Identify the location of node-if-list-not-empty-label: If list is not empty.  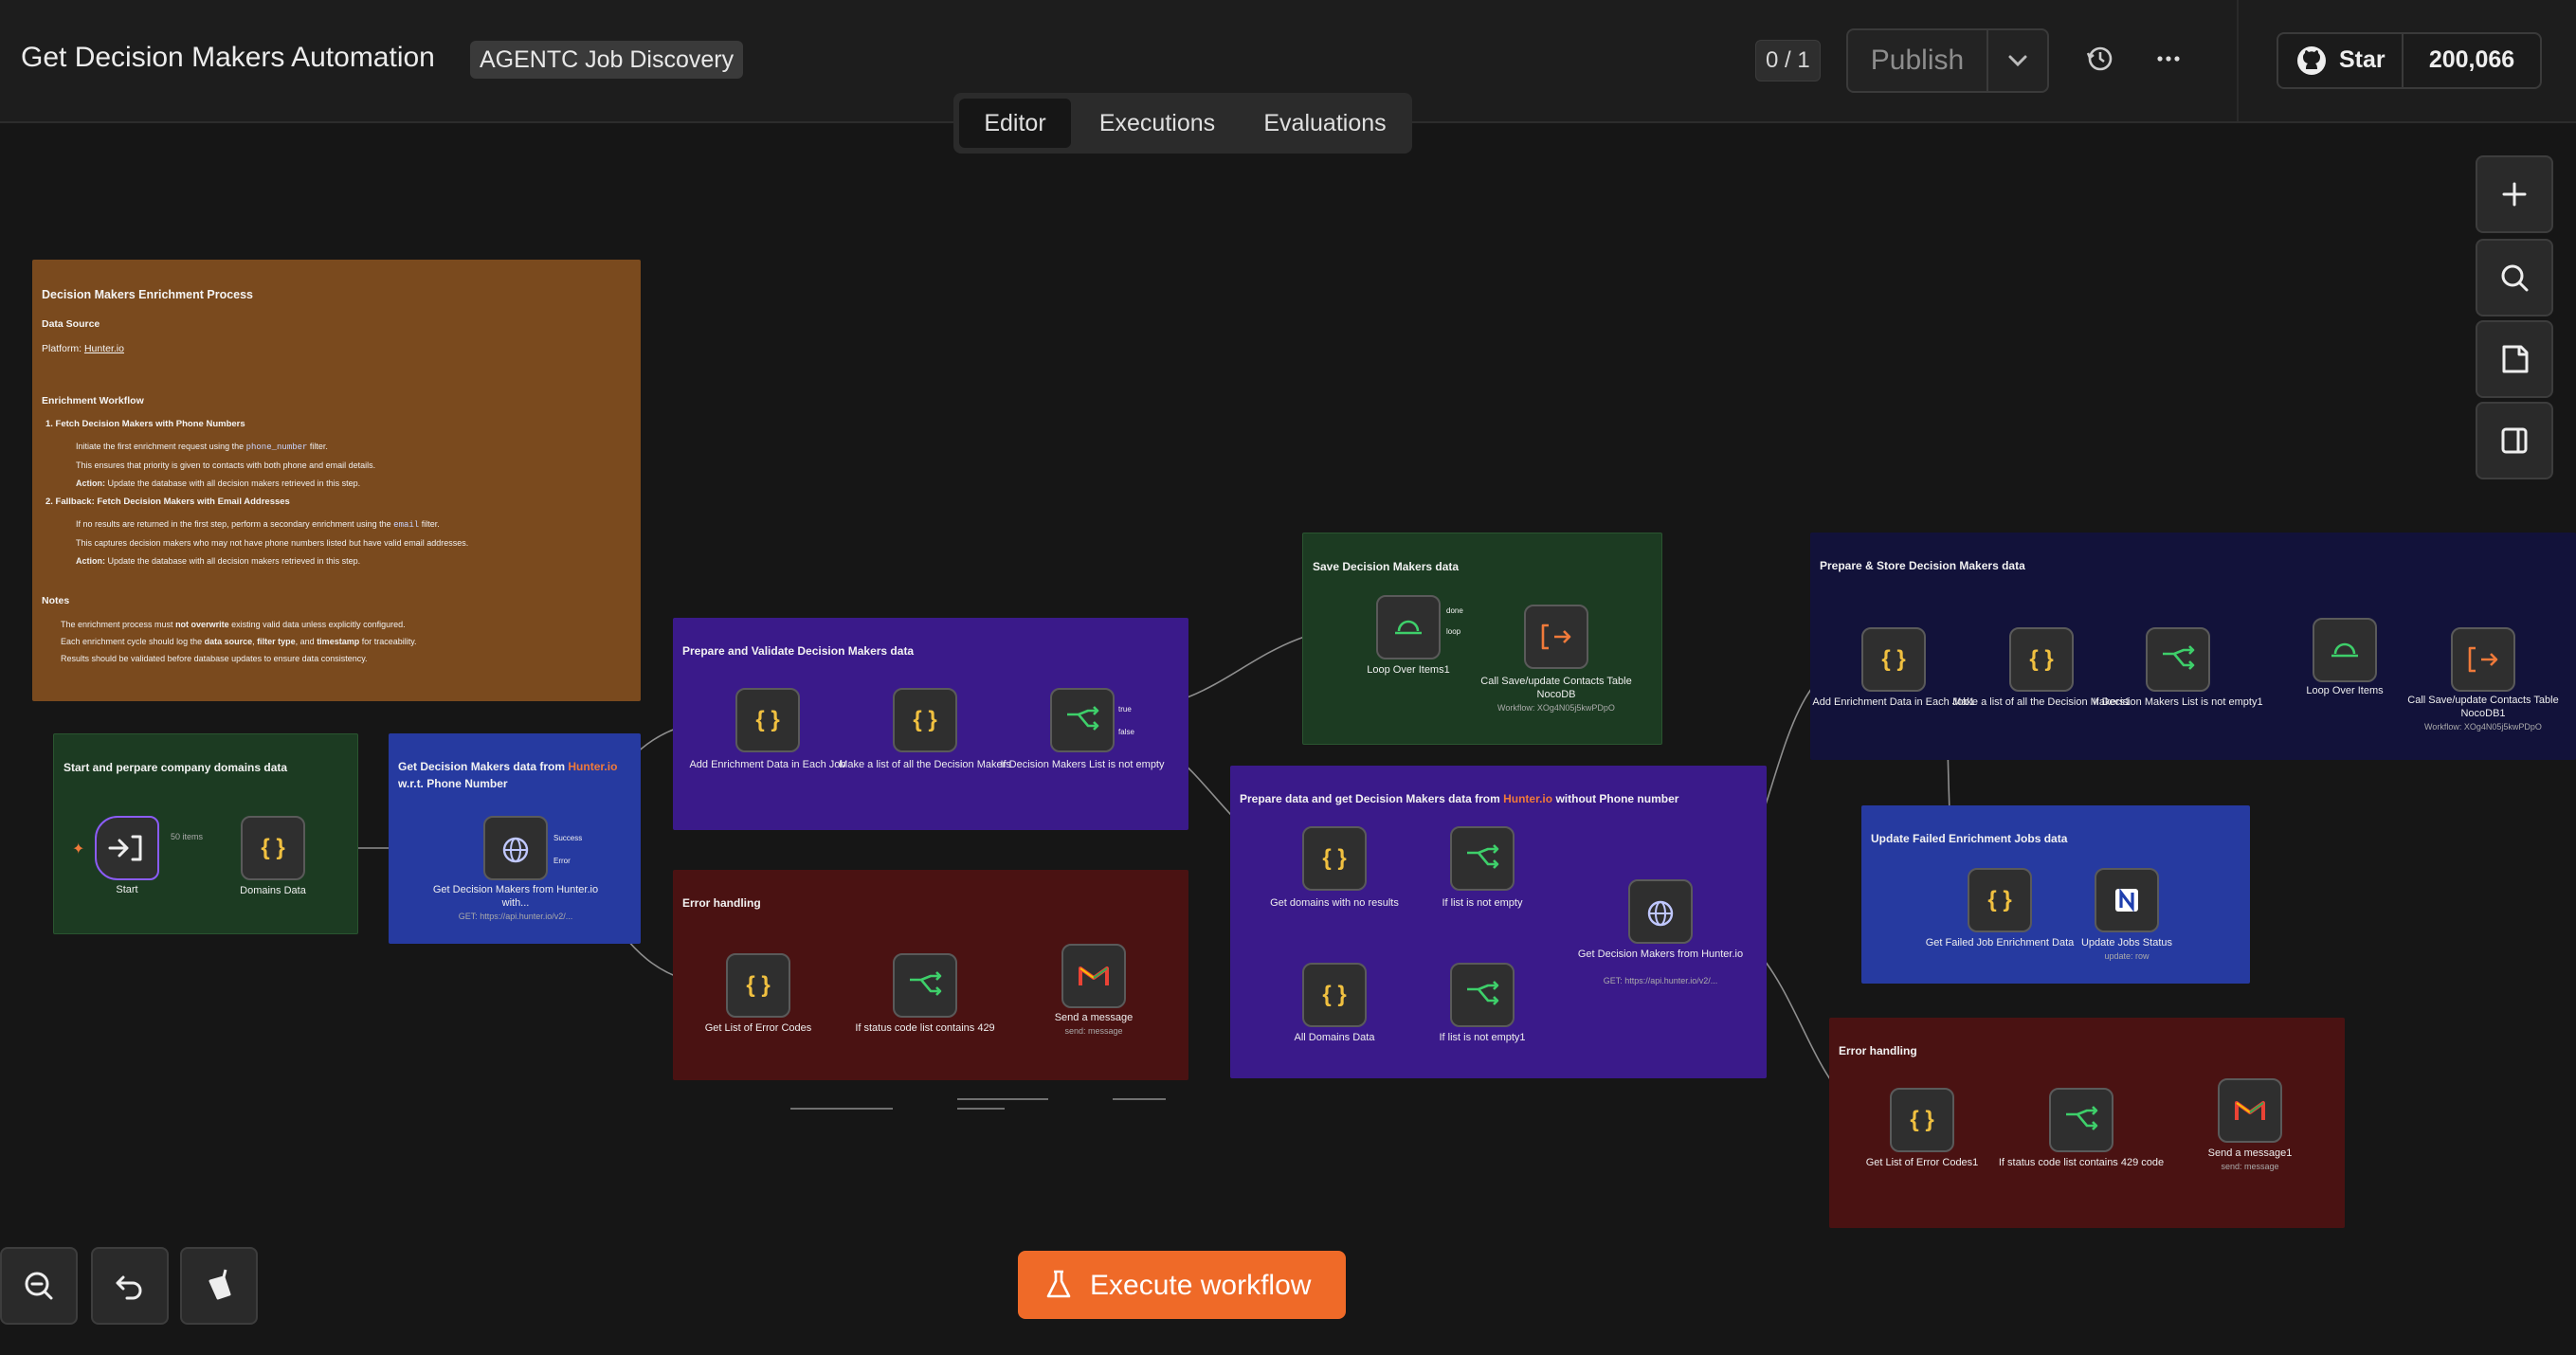
(1482, 903).